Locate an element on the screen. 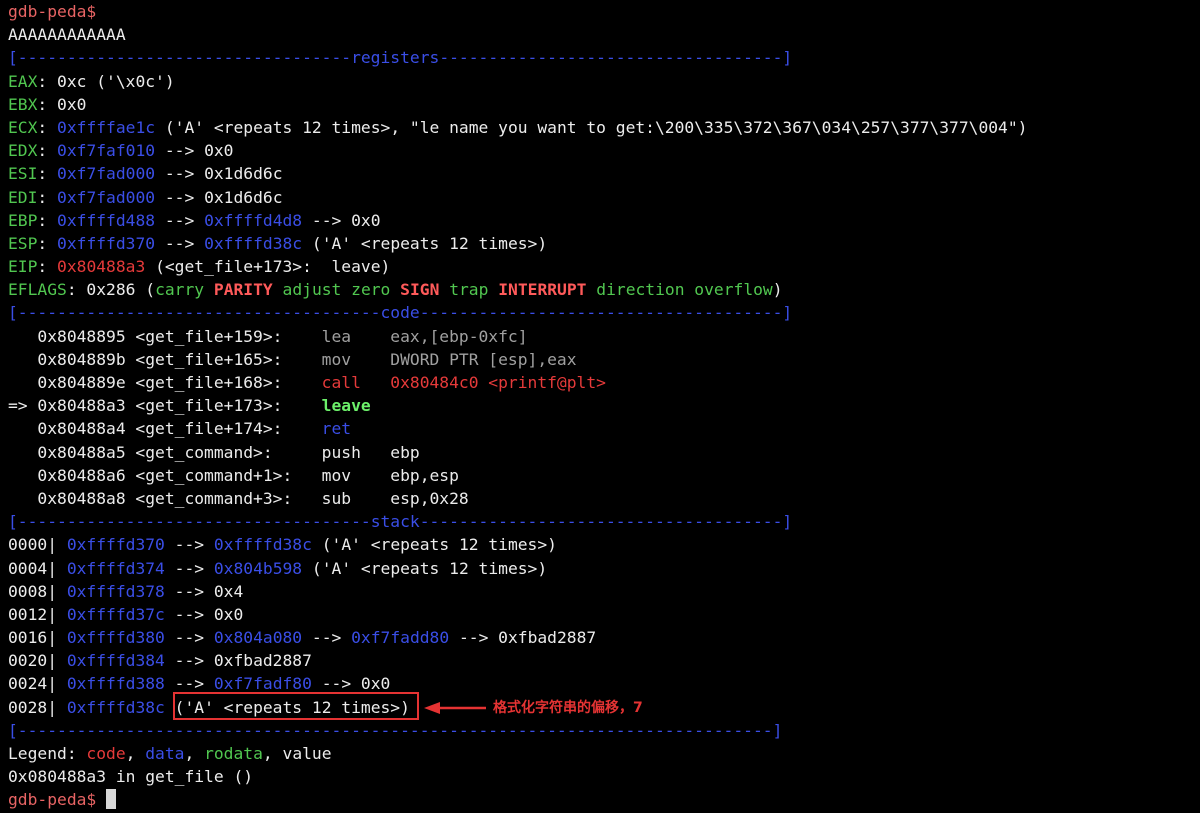 The height and width of the screenshot is (813, 1200). text-segment: 0xffffd380 is located at coordinates (115, 638).